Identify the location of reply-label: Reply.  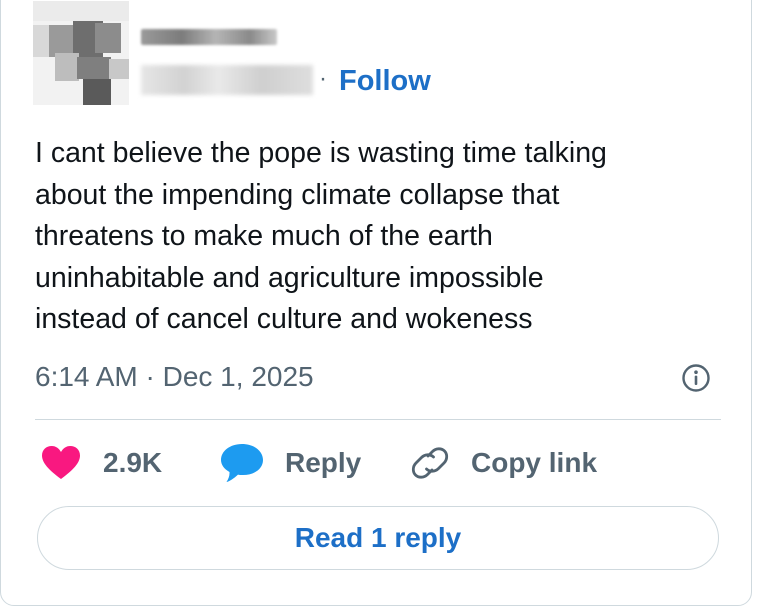
(323, 462).